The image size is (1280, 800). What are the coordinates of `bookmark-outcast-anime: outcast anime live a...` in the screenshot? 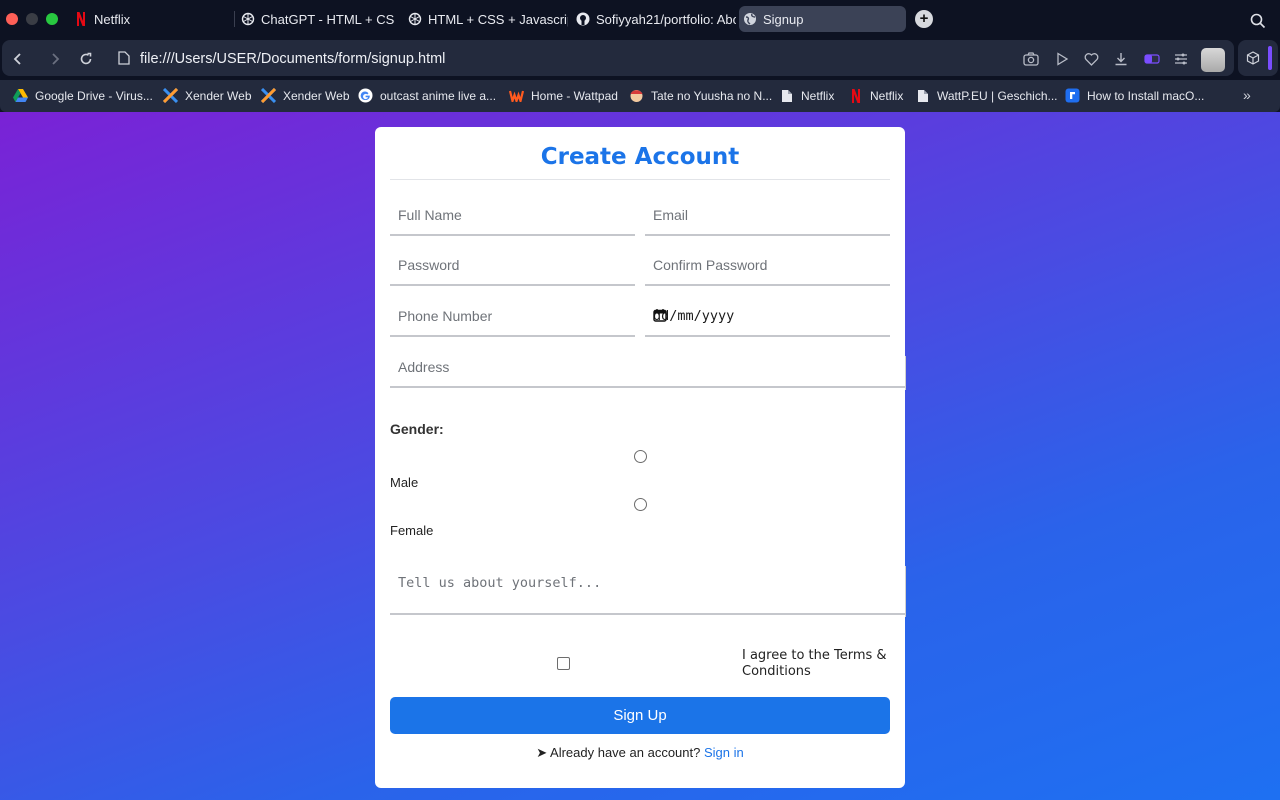 It's located at (427, 95).